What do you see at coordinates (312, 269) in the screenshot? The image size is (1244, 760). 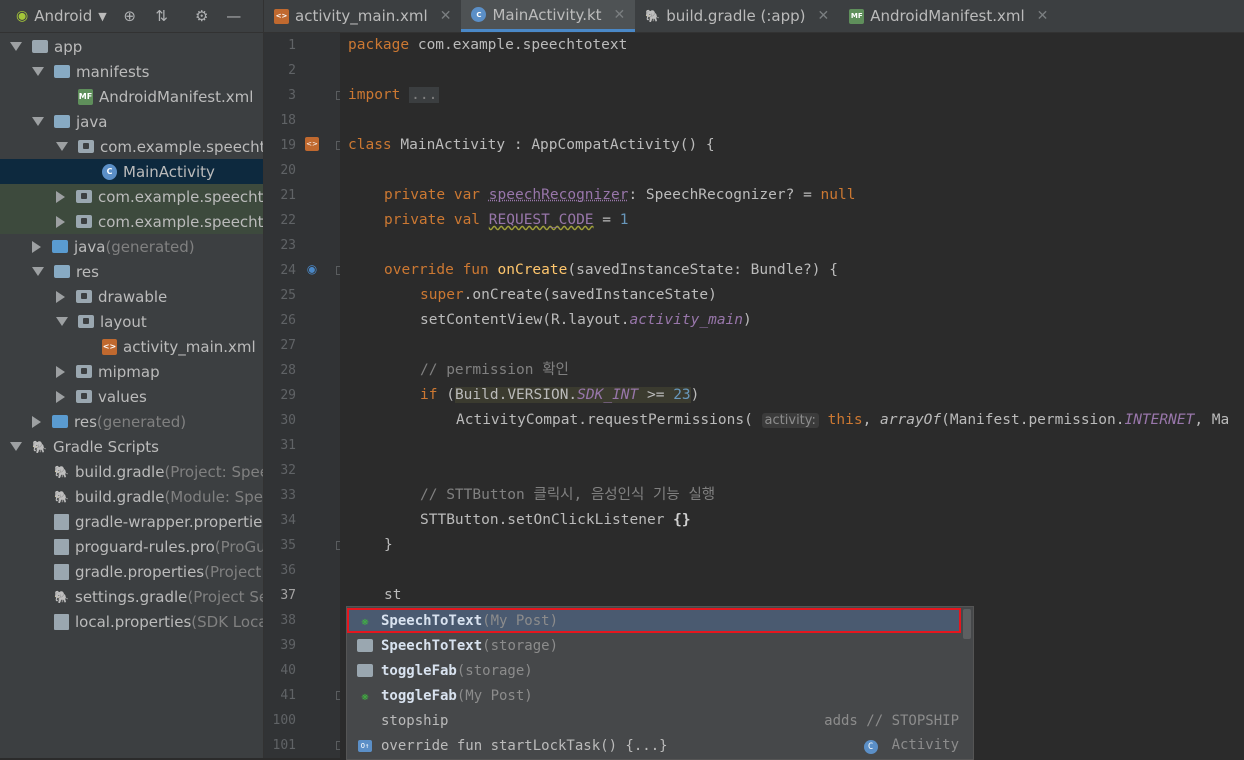 I see `override-marker-icon: ◉` at bounding box center [312, 269].